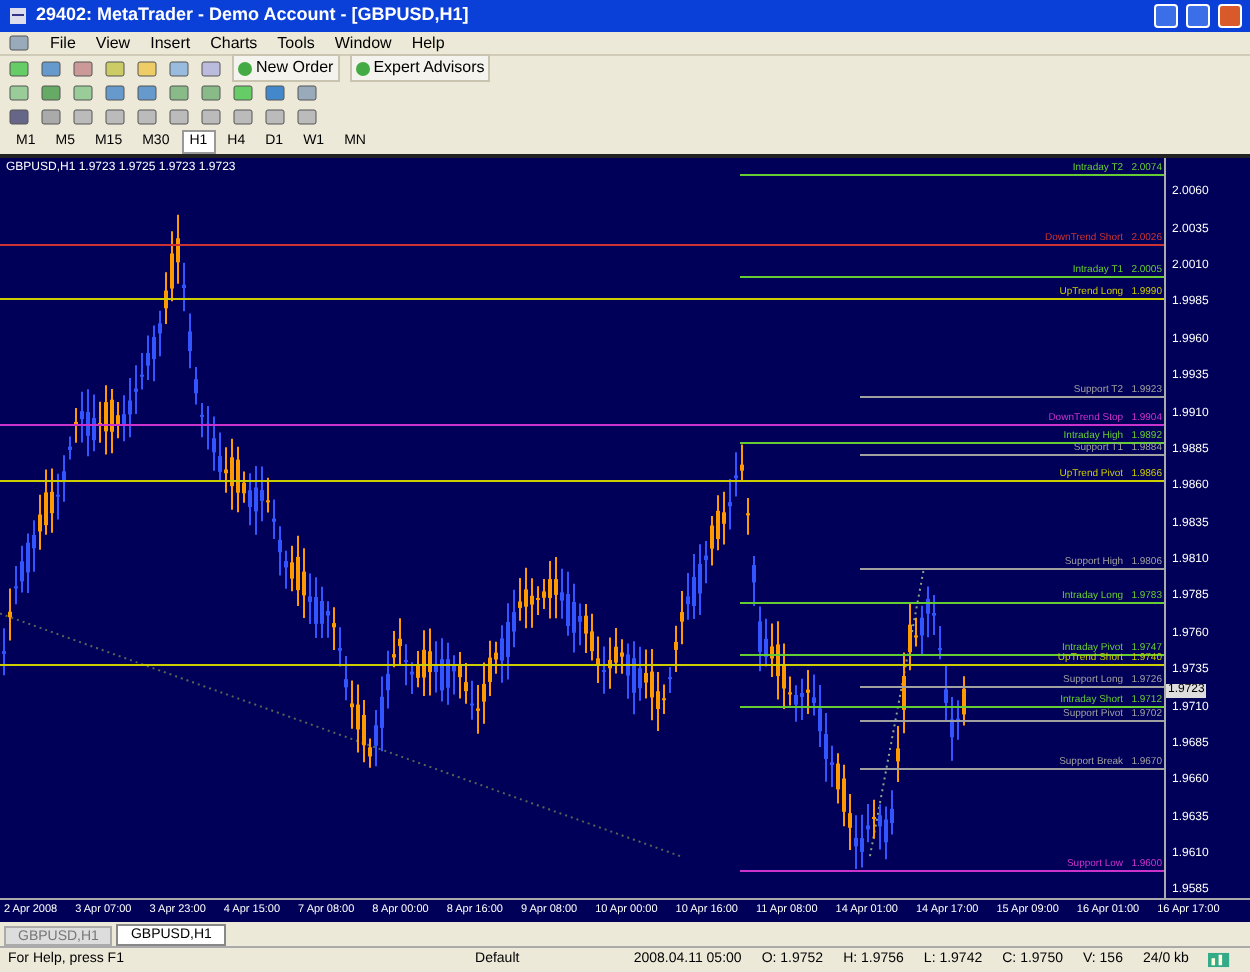 The image size is (1250, 972). Describe the element at coordinates (1166, 16) in the screenshot. I see `minimize-button` at that location.